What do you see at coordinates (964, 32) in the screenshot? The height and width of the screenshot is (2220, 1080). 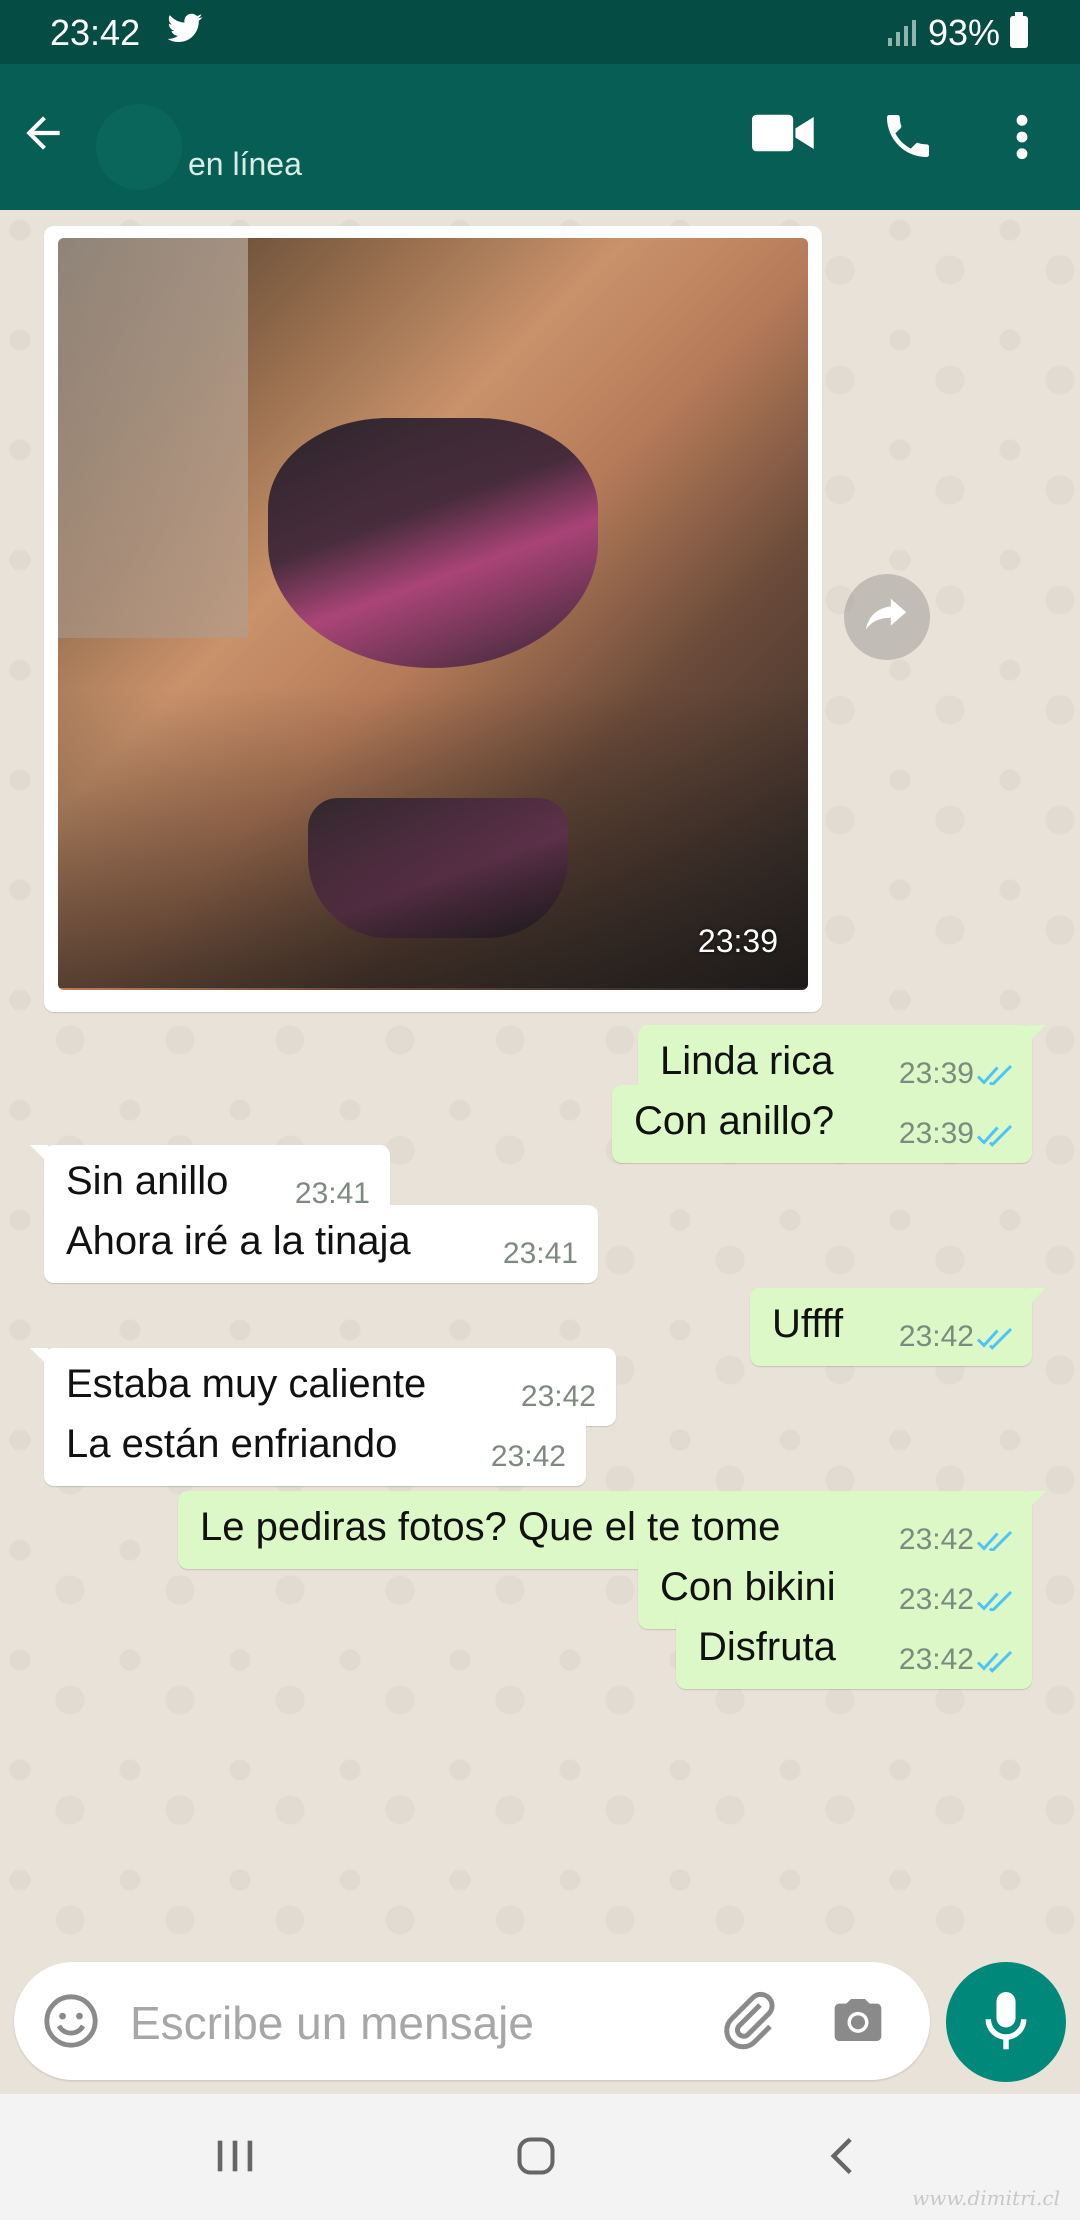 I see `battery-percent: 93%` at bounding box center [964, 32].